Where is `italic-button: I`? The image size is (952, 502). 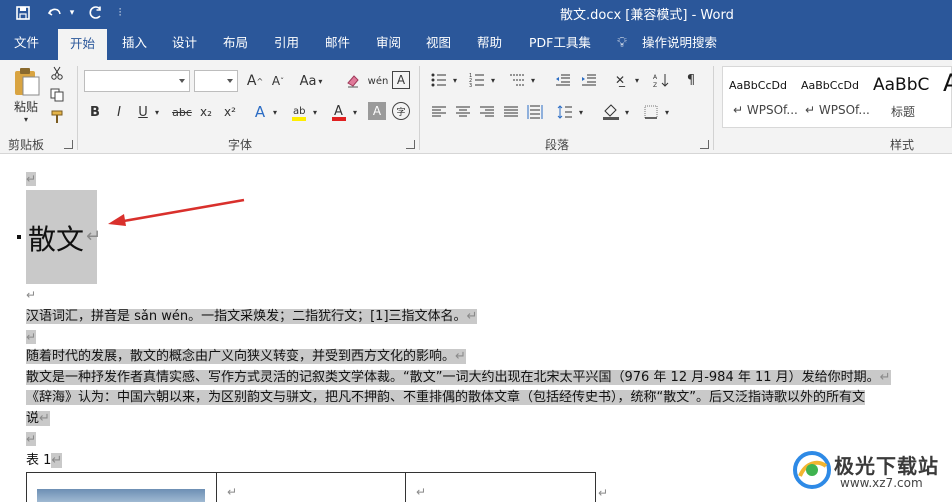
italic-button: I is located at coordinates (119, 112).